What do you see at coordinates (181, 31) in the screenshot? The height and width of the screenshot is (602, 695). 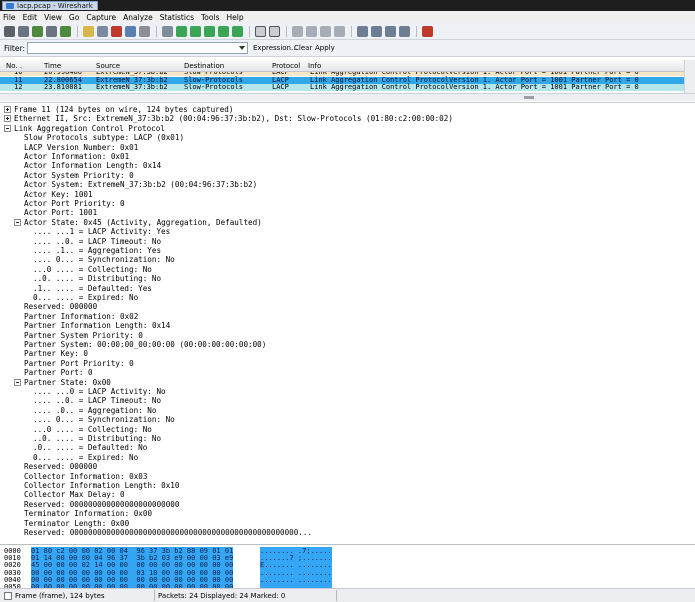 I see `back-icon` at bounding box center [181, 31].